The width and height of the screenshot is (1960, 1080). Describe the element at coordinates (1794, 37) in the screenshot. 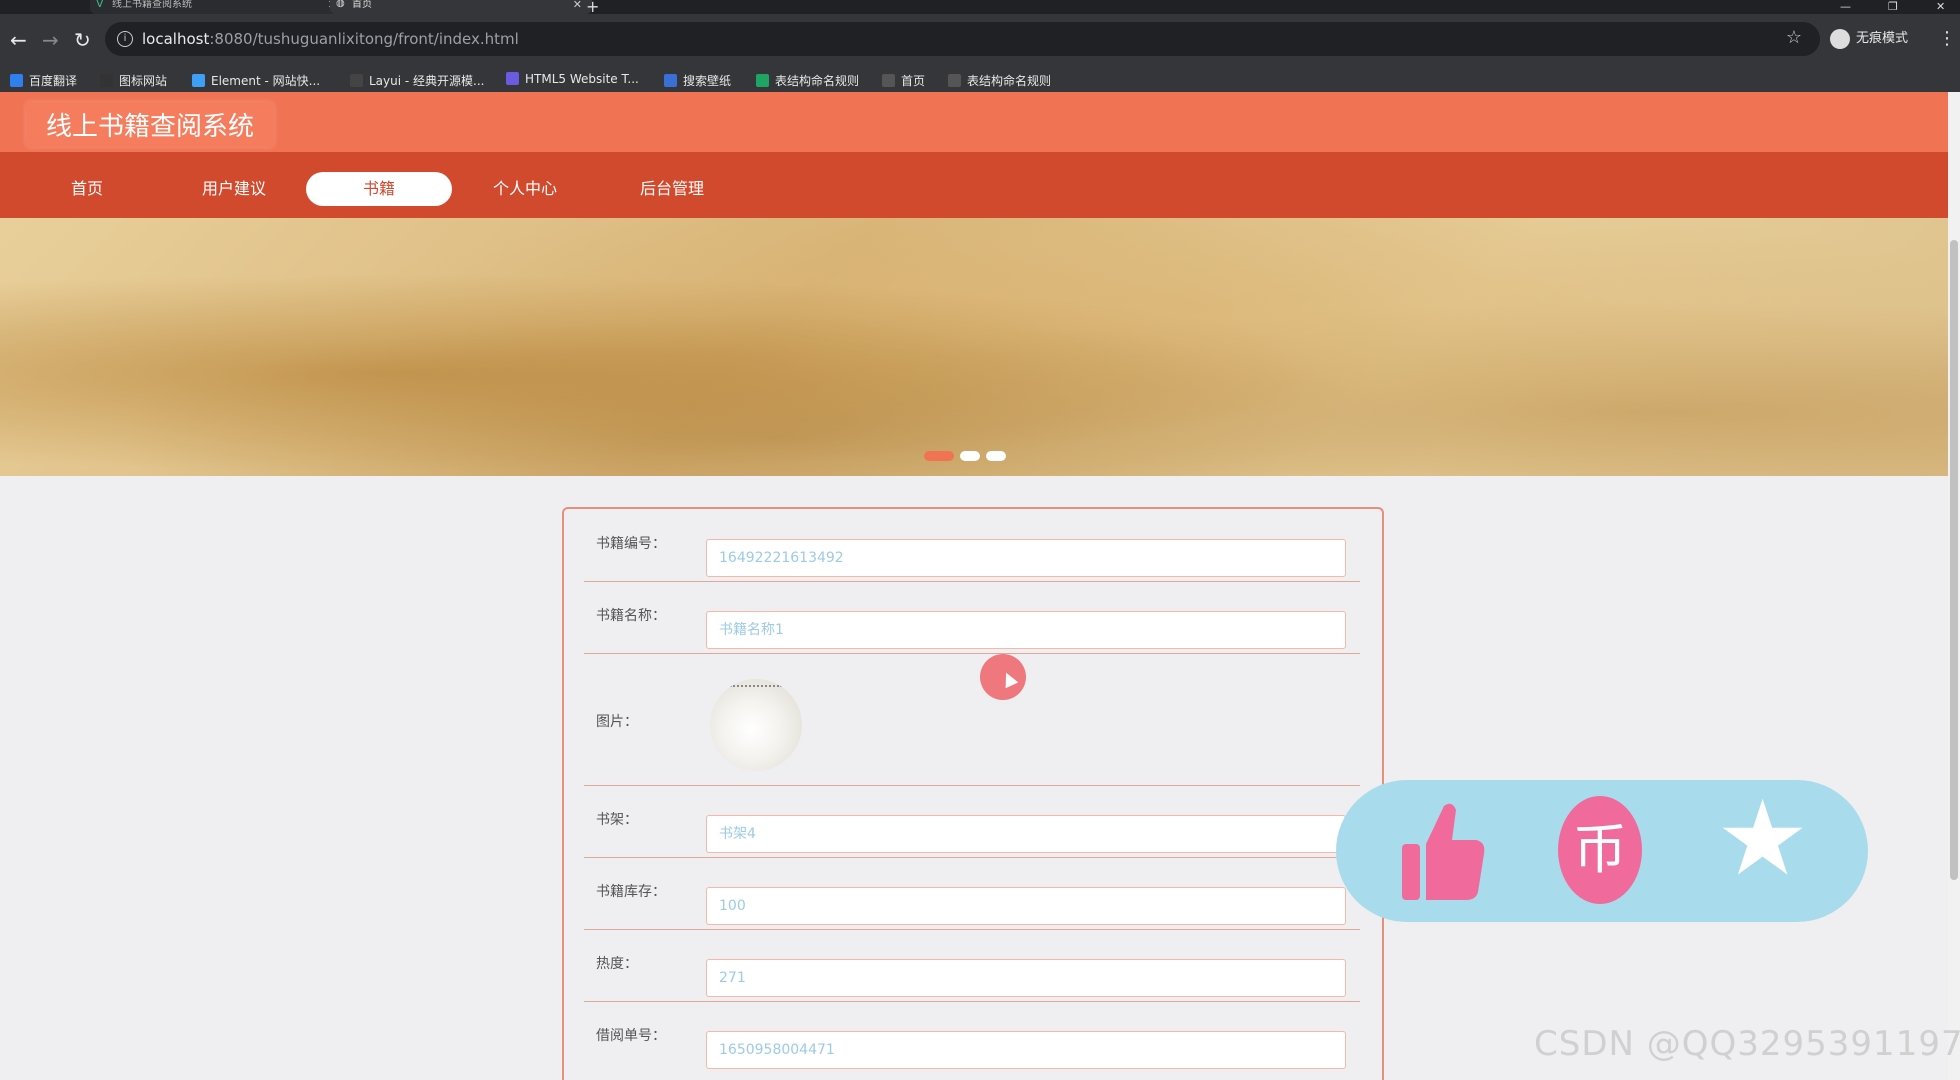

I see `bookmark-star-icon: ☆` at that location.